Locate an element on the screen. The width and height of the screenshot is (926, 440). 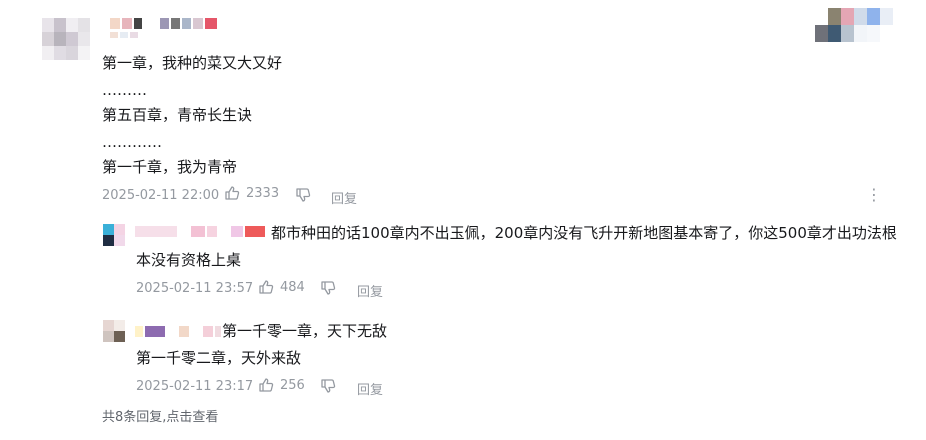
view-all-replies: 共8条回复,点击查看 is located at coordinates (160, 418).